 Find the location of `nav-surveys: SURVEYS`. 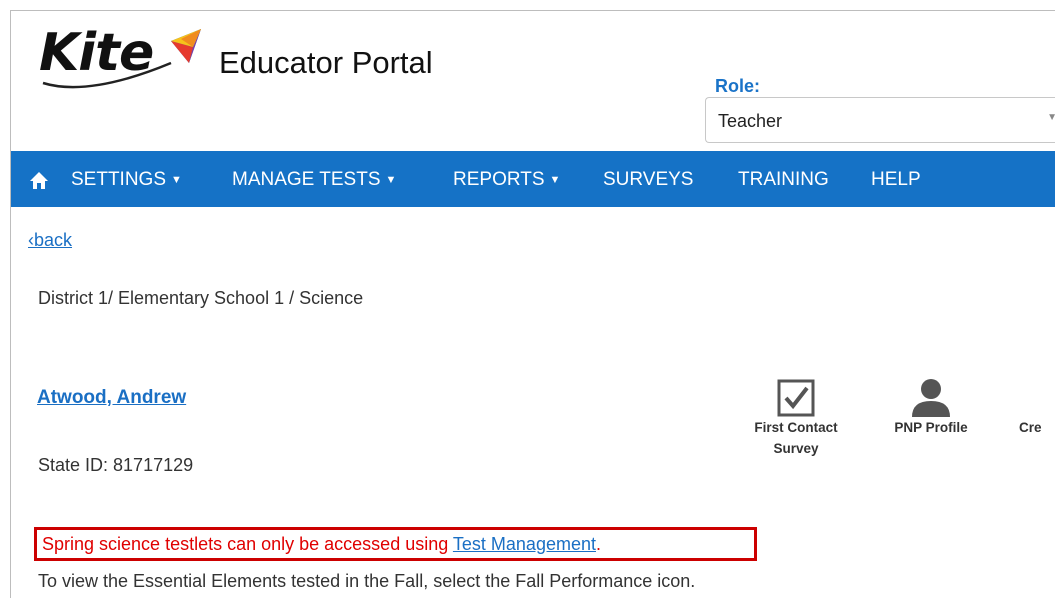

nav-surveys: SURVEYS is located at coordinates (648, 180).